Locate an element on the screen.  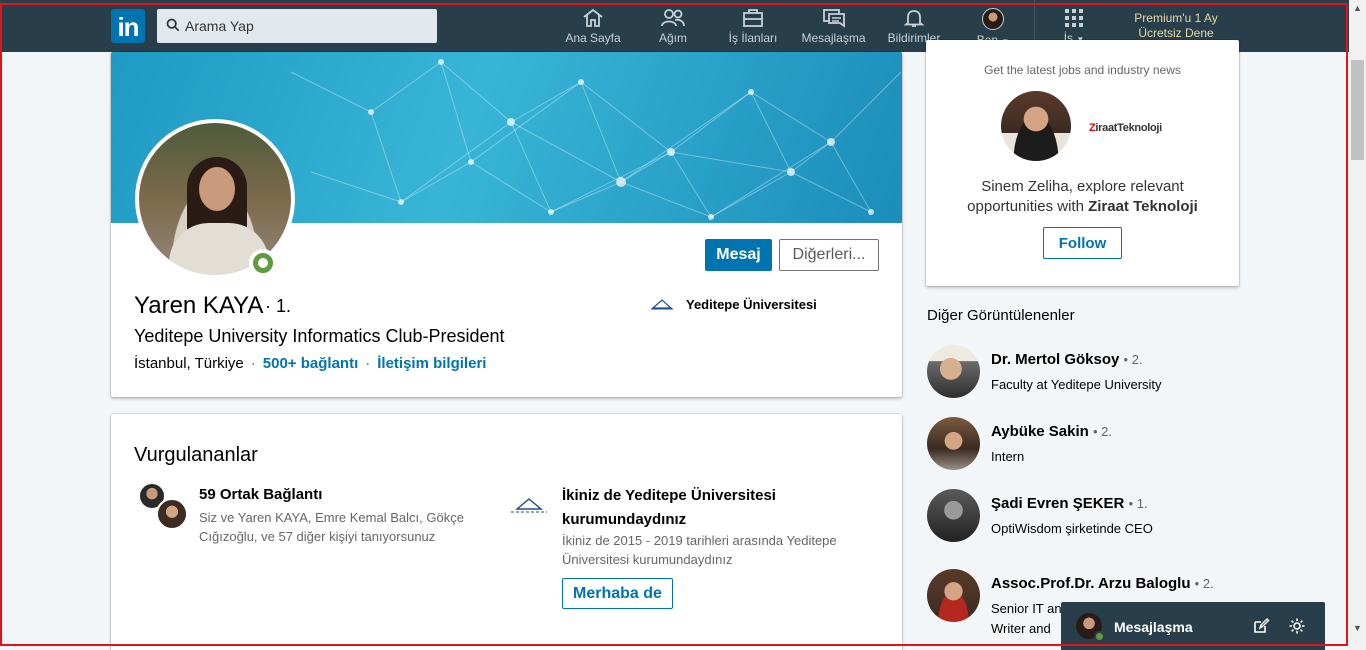
messaging-overlay-bar: Mesajlaşma is located at coordinates (1193, 626).